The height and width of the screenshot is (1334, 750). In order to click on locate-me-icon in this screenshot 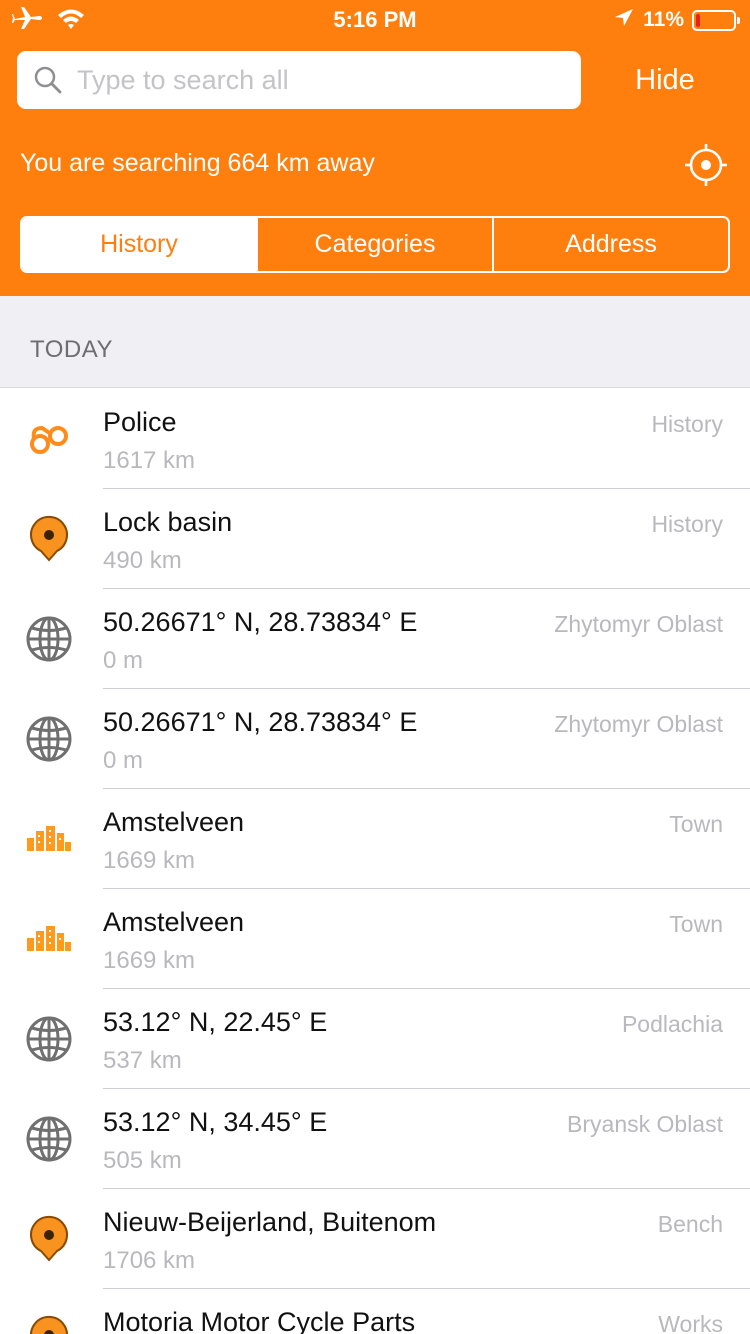, I will do `click(706, 165)`.